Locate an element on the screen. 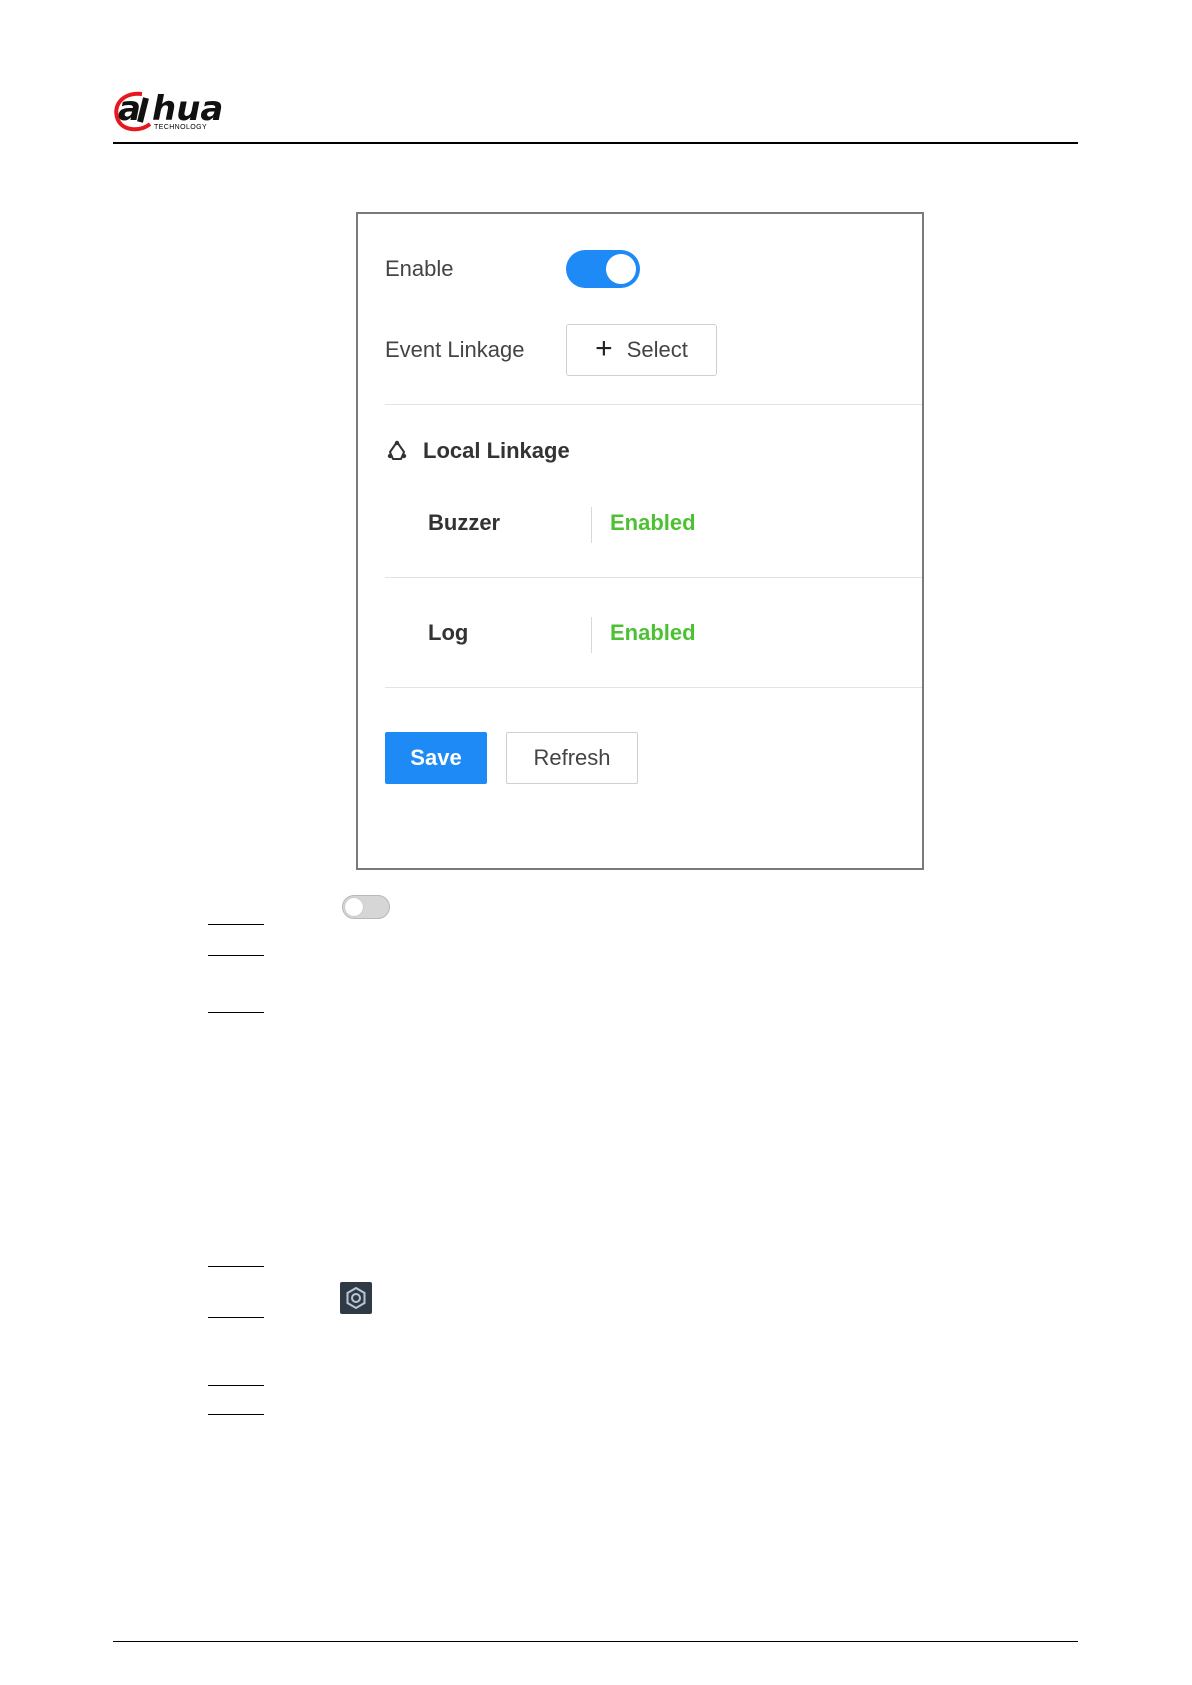 The height and width of the screenshot is (1685, 1192). toggle-off-icon is located at coordinates (366, 907).